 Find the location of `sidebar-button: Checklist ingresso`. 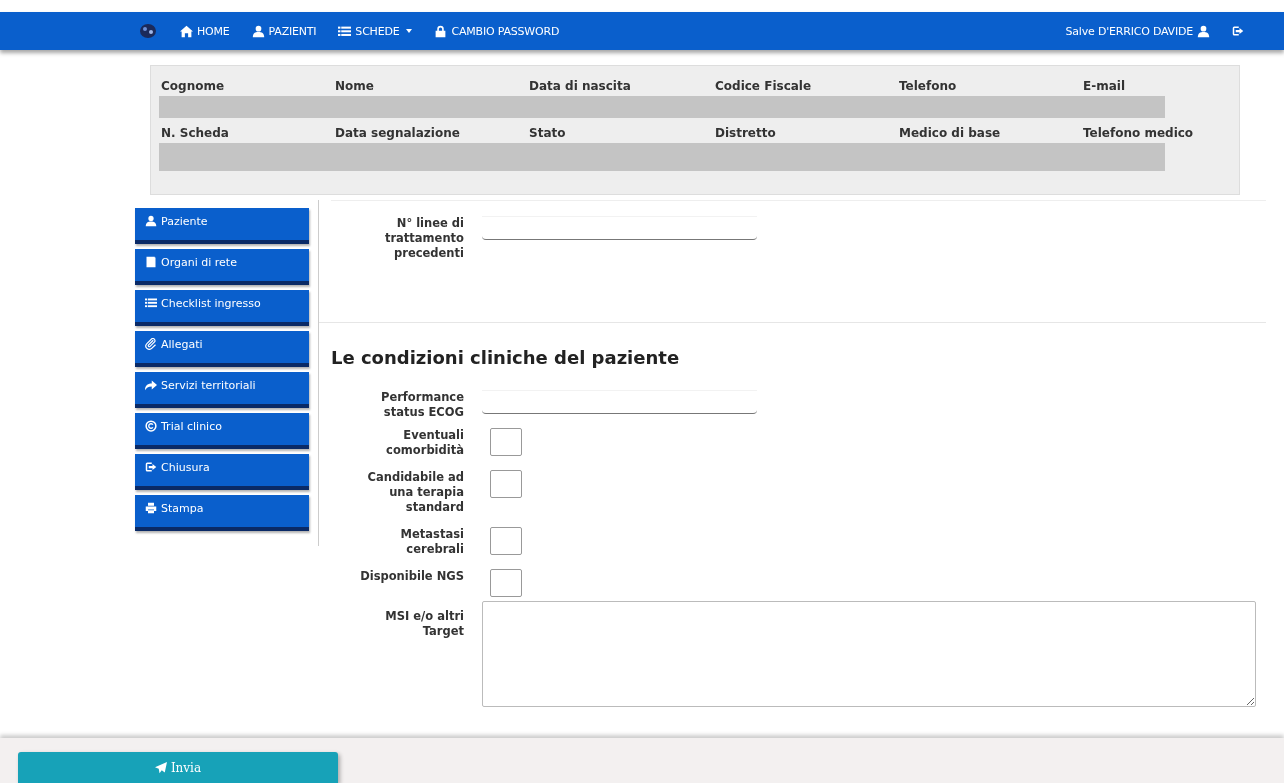

sidebar-button: Checklist ingresso is located at coordinates (222, 308).